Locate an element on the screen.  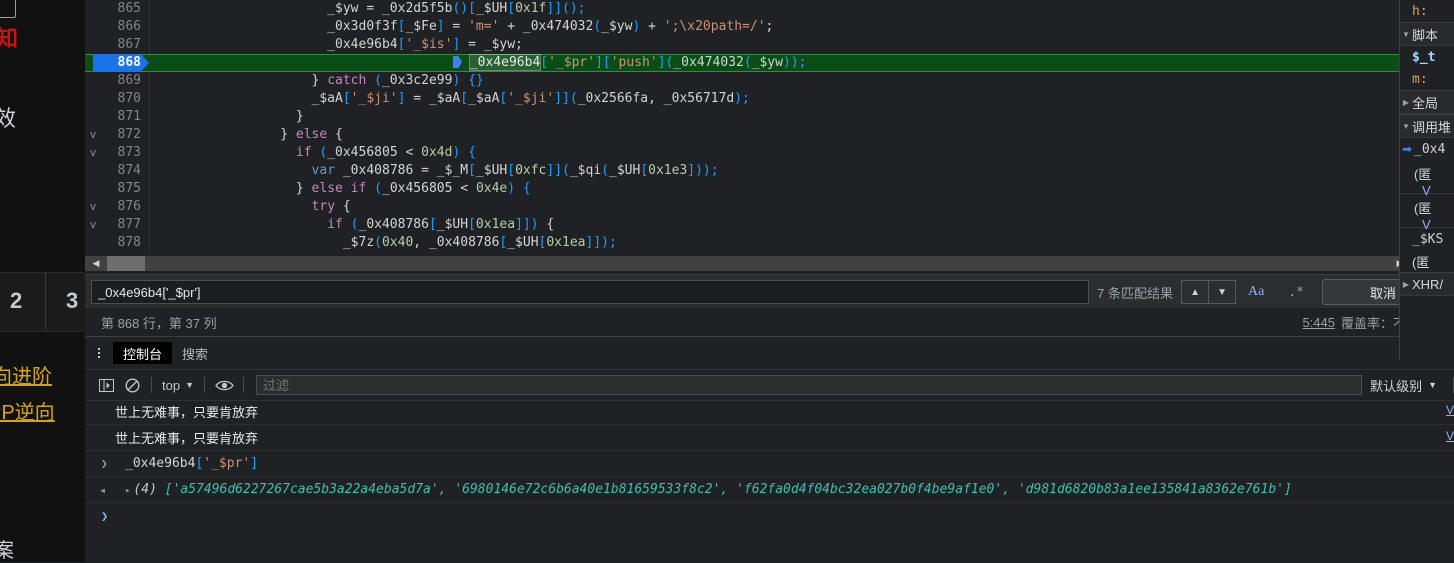
code-text: } catch (_0x3c2e99) {} is located at coordinates (319, 81).